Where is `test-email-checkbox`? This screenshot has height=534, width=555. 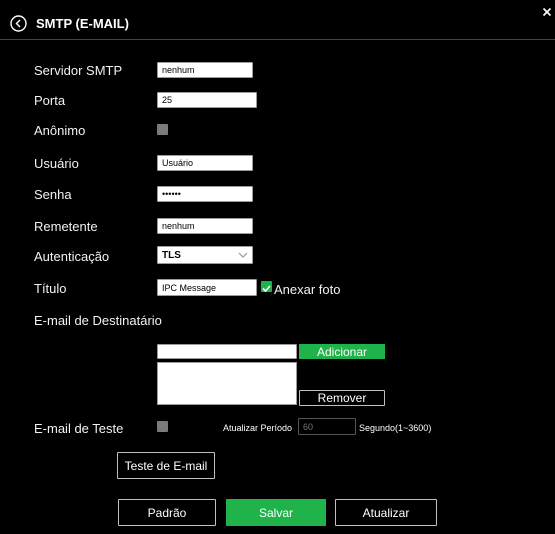
test-email-checkbox is located at coordinates (162, 426).